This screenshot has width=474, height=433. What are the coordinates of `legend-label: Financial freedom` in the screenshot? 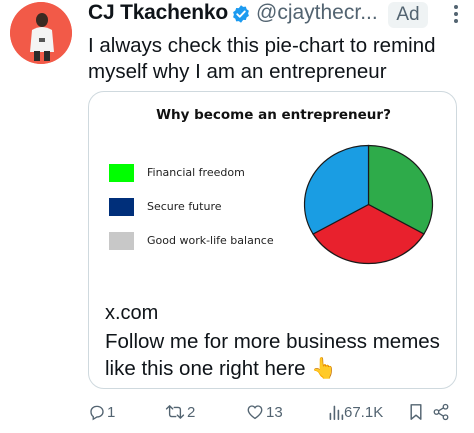 It's located at (196, 172).